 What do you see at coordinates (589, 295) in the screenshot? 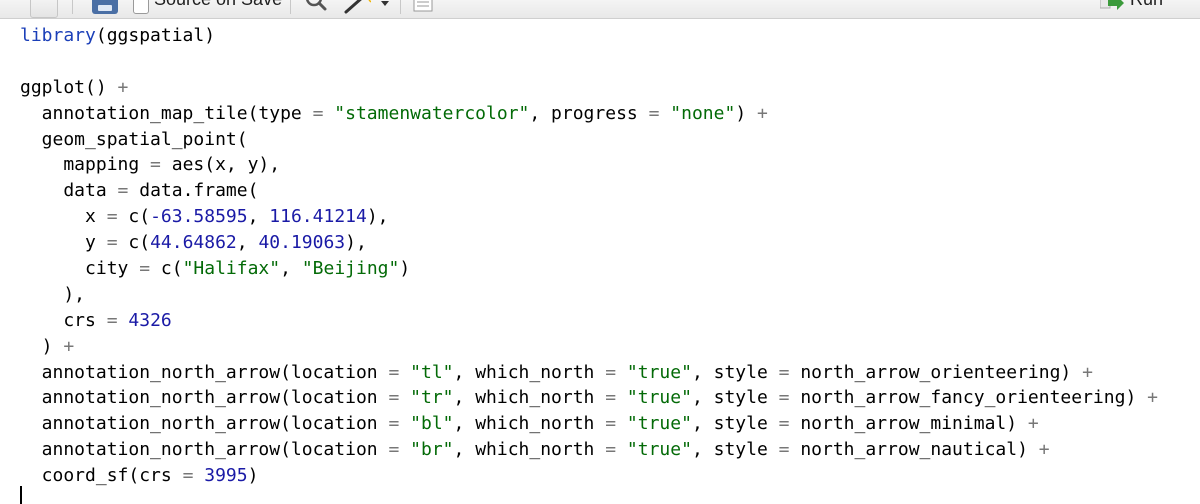
I see `code-line: ),` at bounding box center [589, 295].